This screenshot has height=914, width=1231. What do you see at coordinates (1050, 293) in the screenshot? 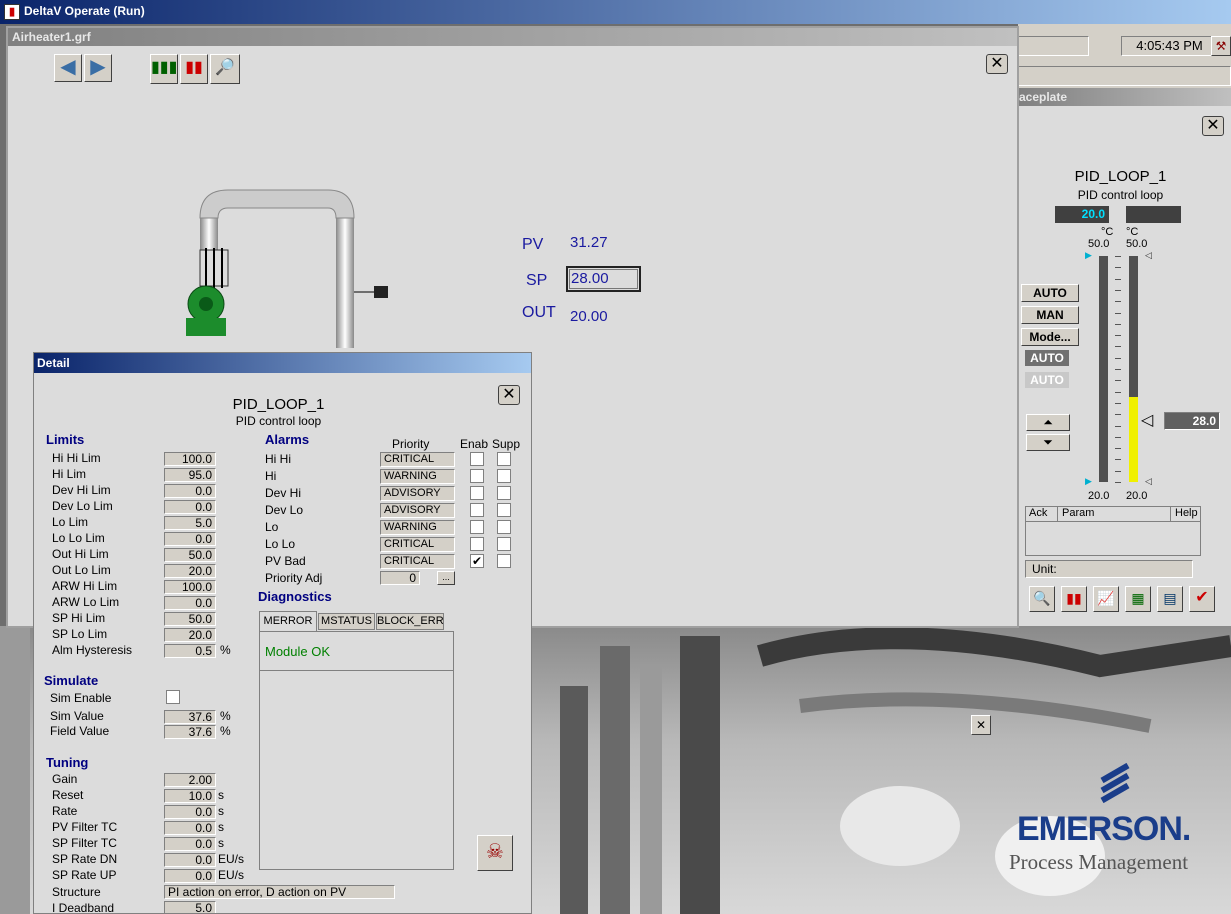
I see `auto-button: AUTO` at bounding box center [1050, 293].